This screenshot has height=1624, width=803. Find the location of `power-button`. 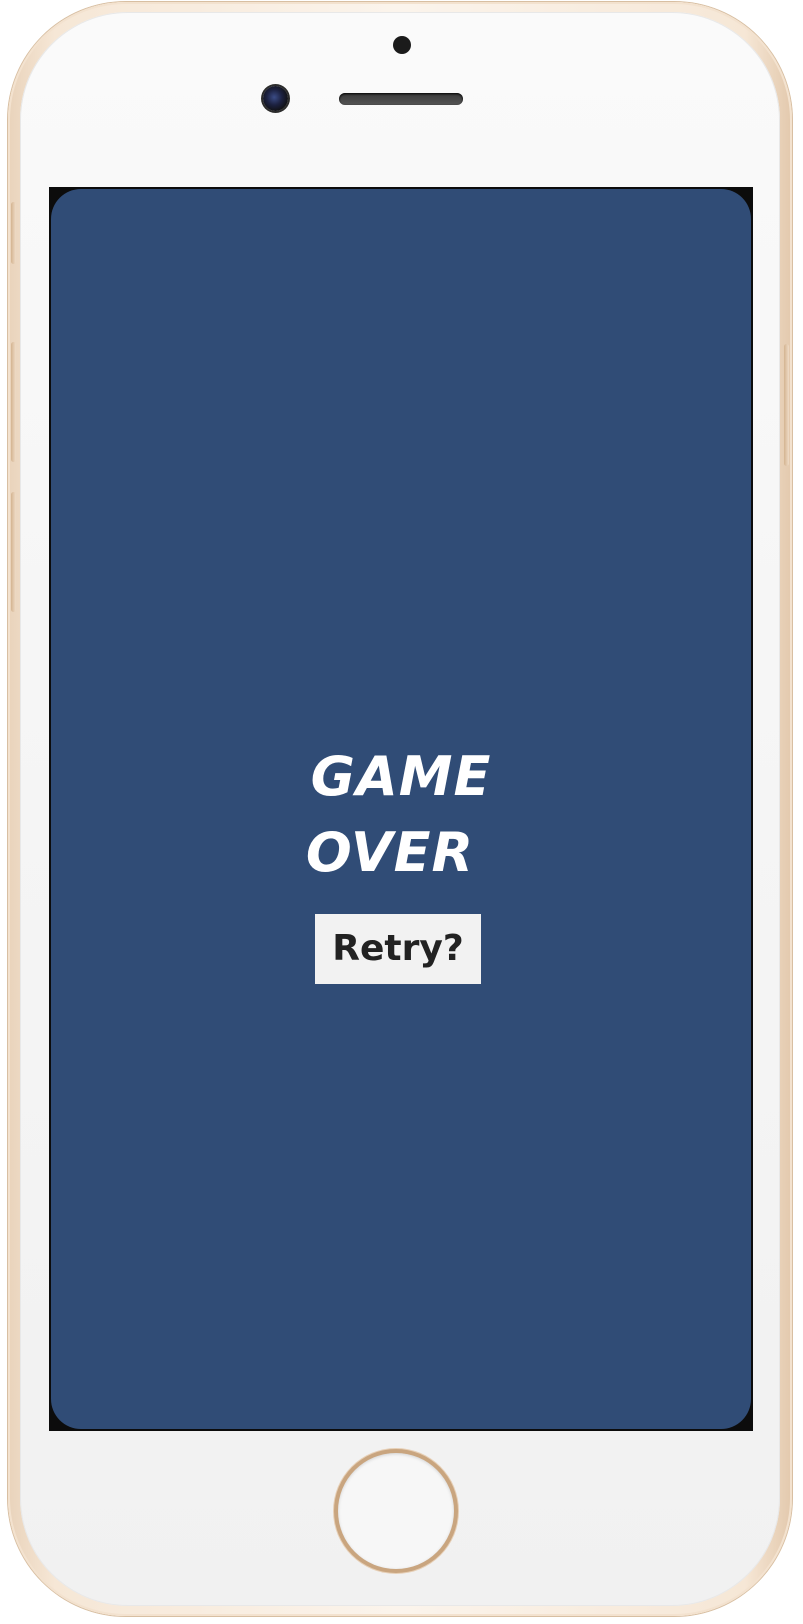

power-button is located at coordinates (786, 405).